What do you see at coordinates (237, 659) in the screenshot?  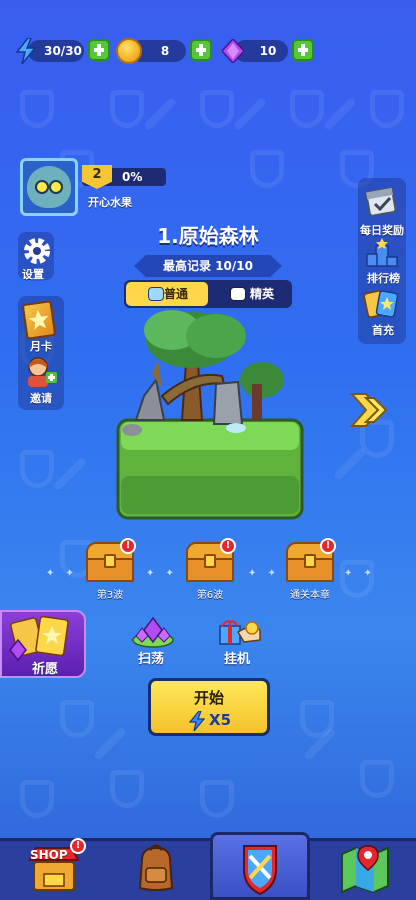 I see `idle-label: 挂机` at bounding box center [237, 659].